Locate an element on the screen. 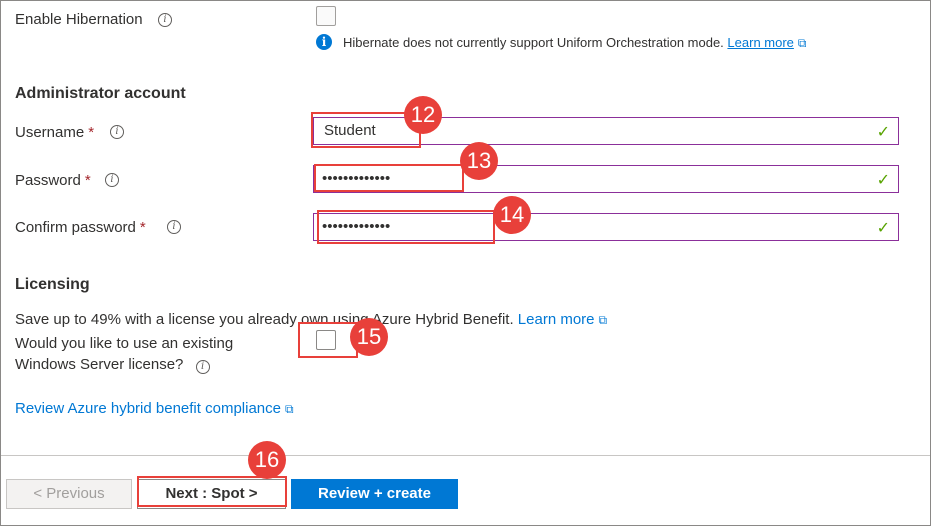 This screenshot has width=931, height=526. callout-15: 15 is located at coordinates (369, 337).